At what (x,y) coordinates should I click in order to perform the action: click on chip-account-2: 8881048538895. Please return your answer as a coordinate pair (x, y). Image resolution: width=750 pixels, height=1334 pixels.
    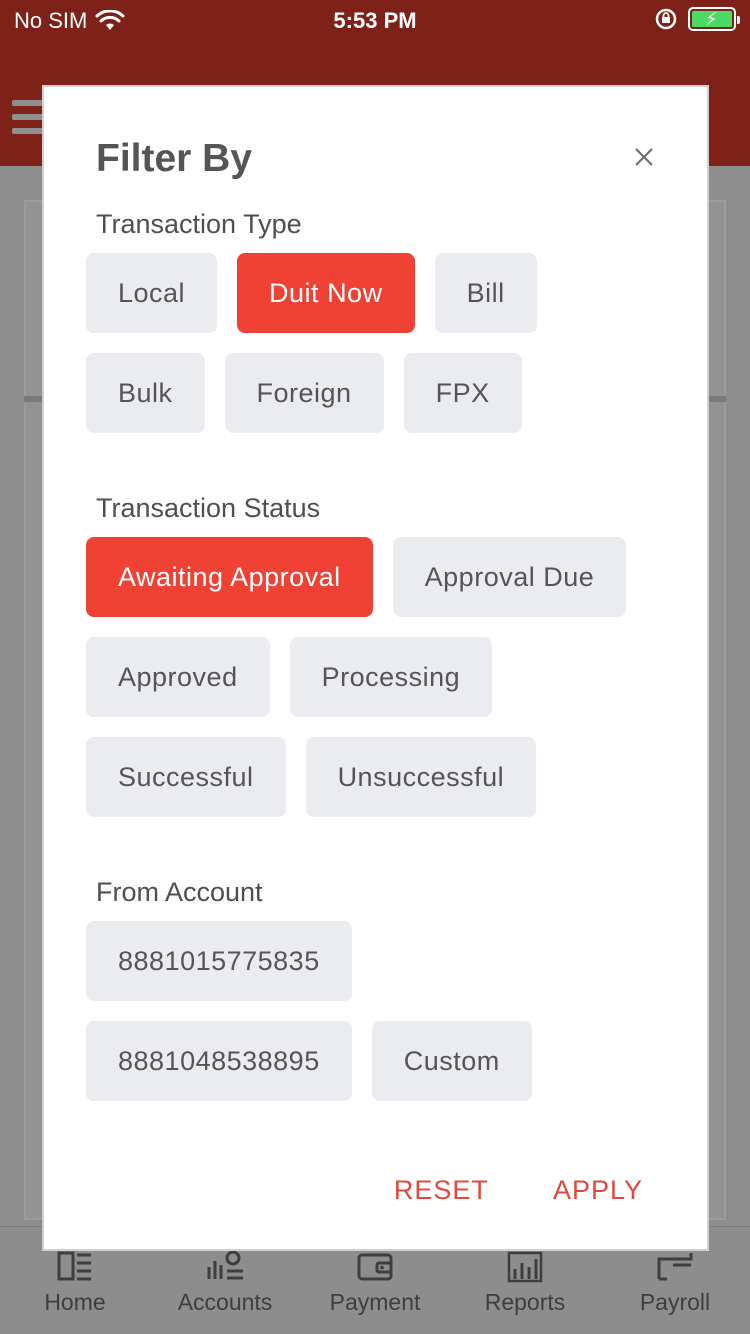
    Looking at the image, I should click on (219, 1061).